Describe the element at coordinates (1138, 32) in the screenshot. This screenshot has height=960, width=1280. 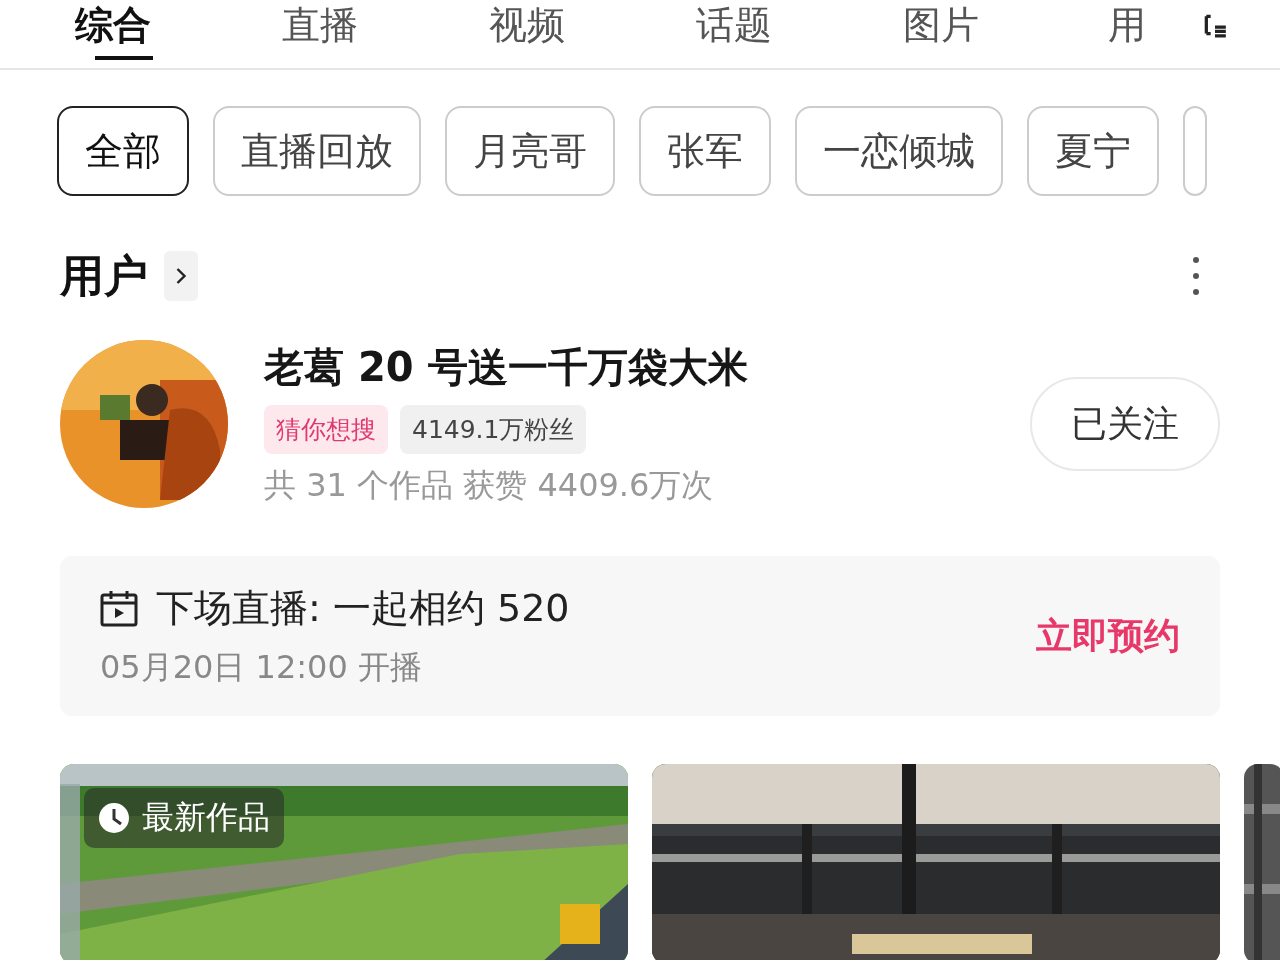
I see `tab: 用` at that location.